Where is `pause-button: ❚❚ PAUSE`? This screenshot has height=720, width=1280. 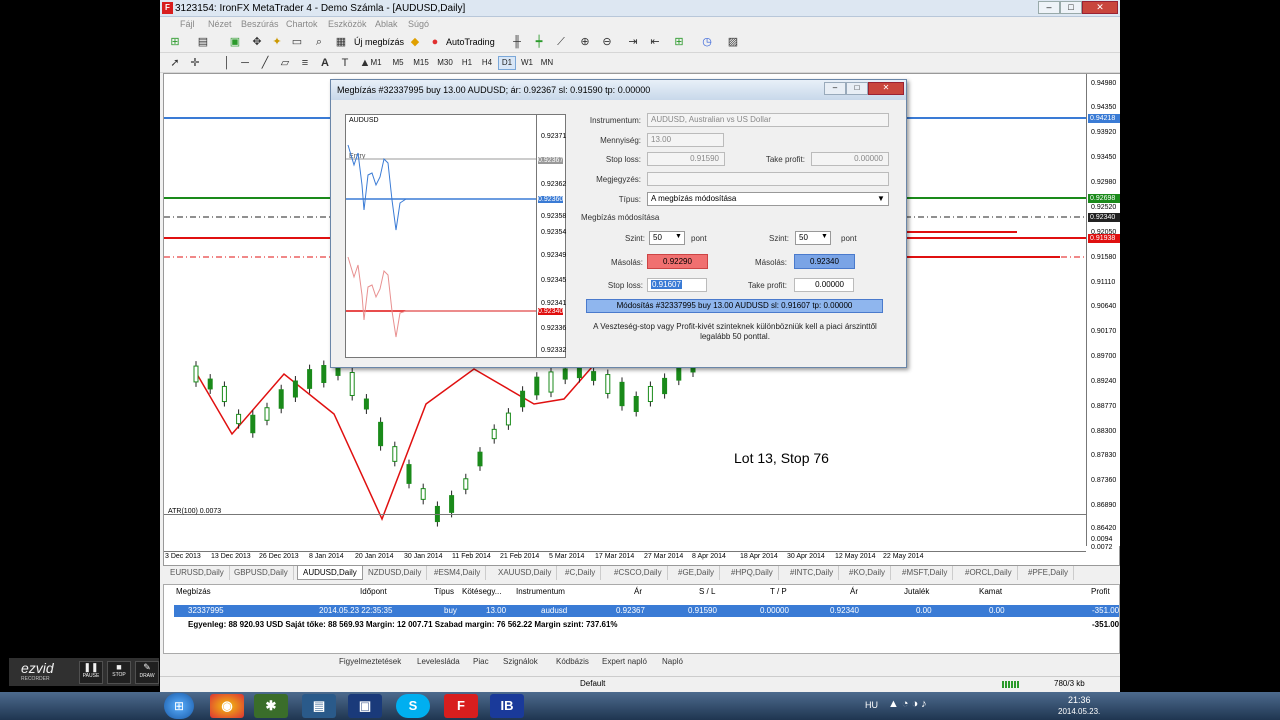 pause-button: ❚❚ PAUSE is located at coordinates (91, 672).